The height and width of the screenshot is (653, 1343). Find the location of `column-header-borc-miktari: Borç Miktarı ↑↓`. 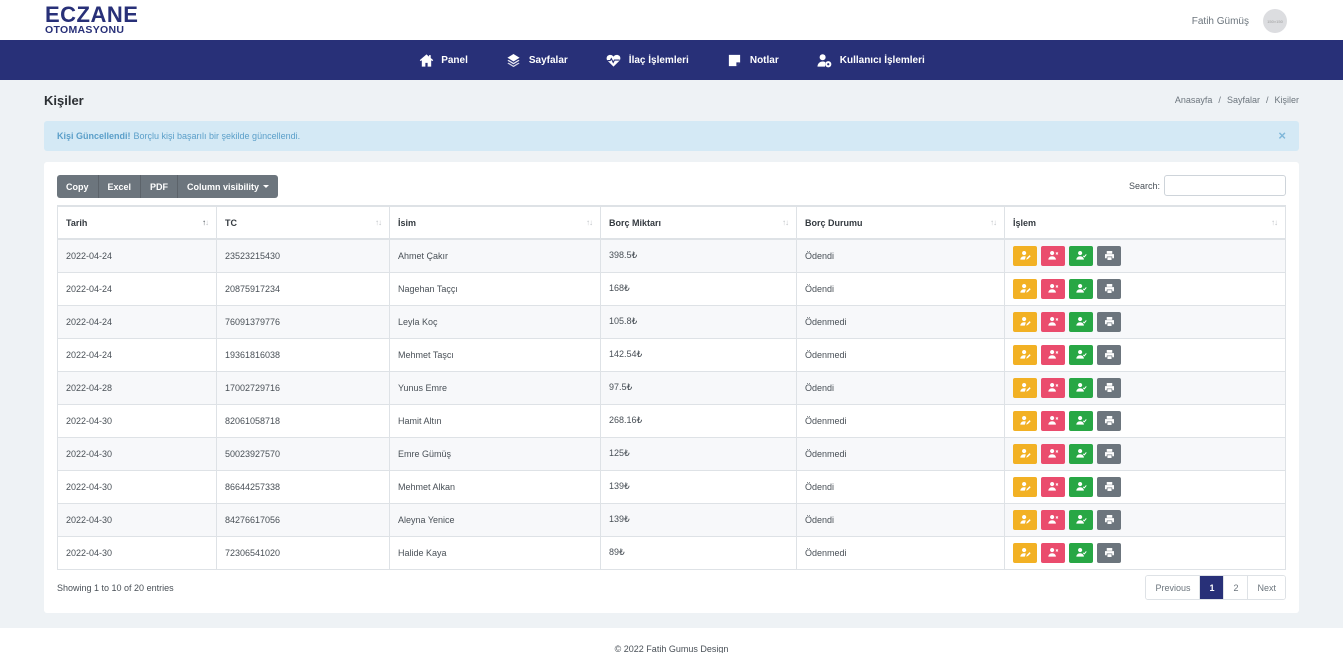

column-header-borc-miktari: Borç Miktarı ↑↓ is located at coordinates (698, 222).